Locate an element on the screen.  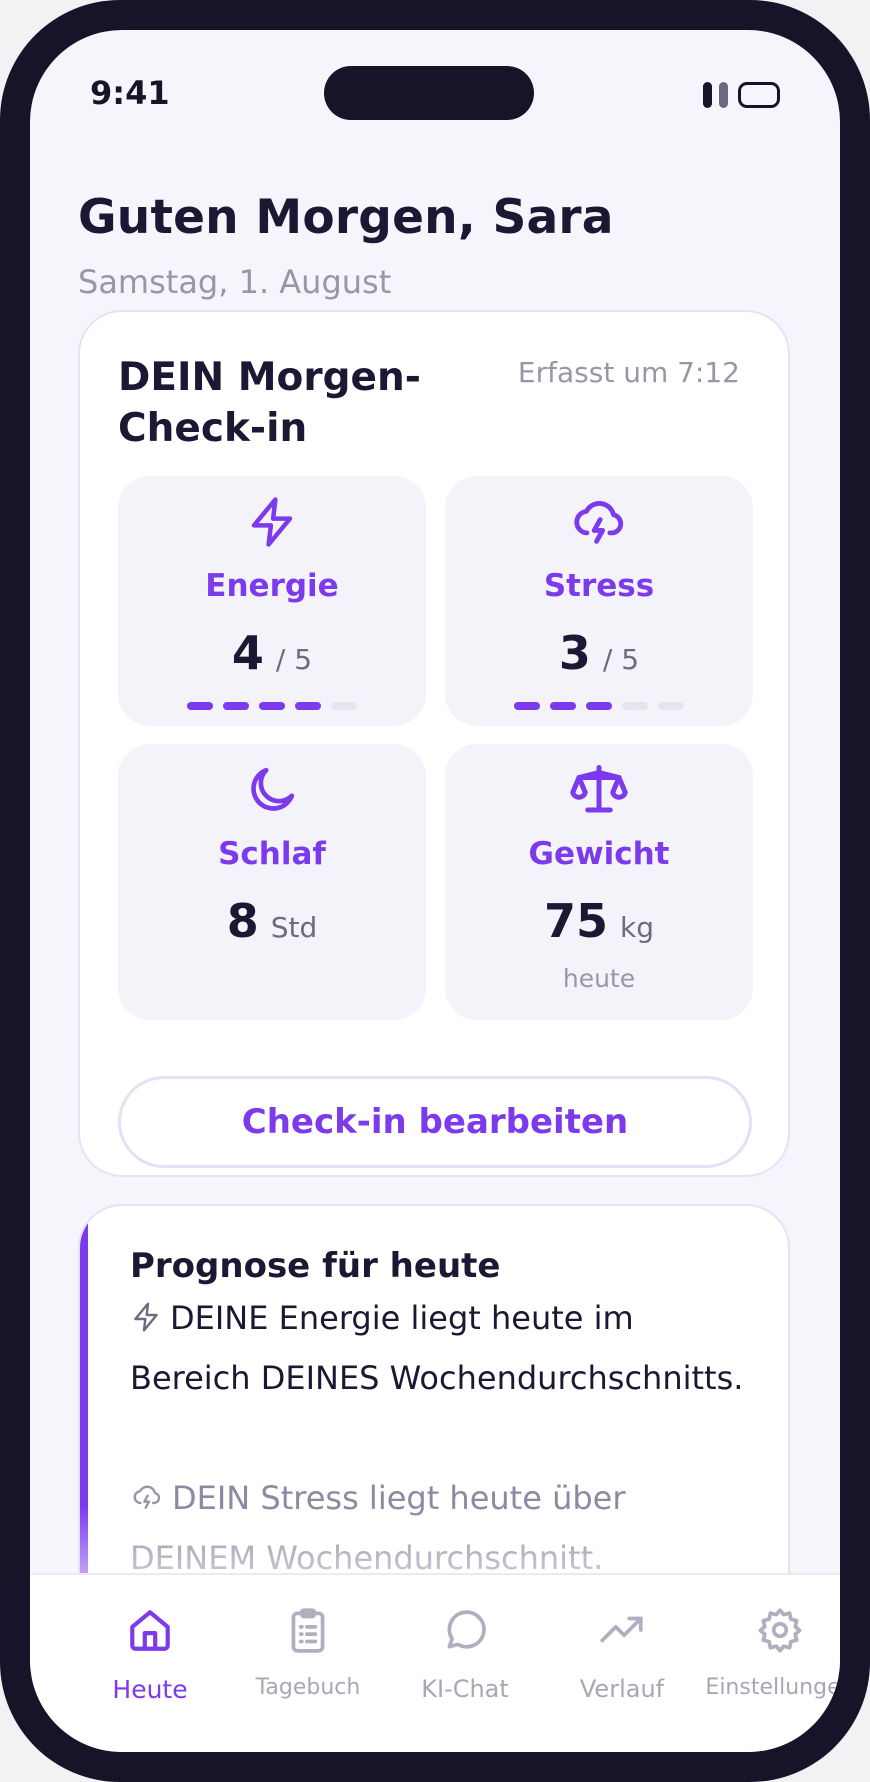
stress-level-dots is located at coordinates (599, 706).